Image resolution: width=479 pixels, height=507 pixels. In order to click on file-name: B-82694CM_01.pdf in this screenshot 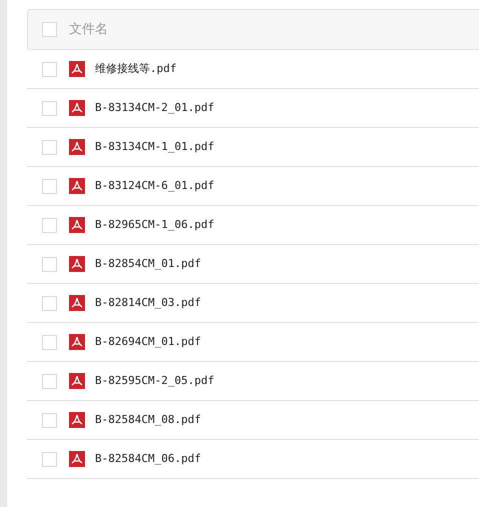, I will do `click(148, 342)`.